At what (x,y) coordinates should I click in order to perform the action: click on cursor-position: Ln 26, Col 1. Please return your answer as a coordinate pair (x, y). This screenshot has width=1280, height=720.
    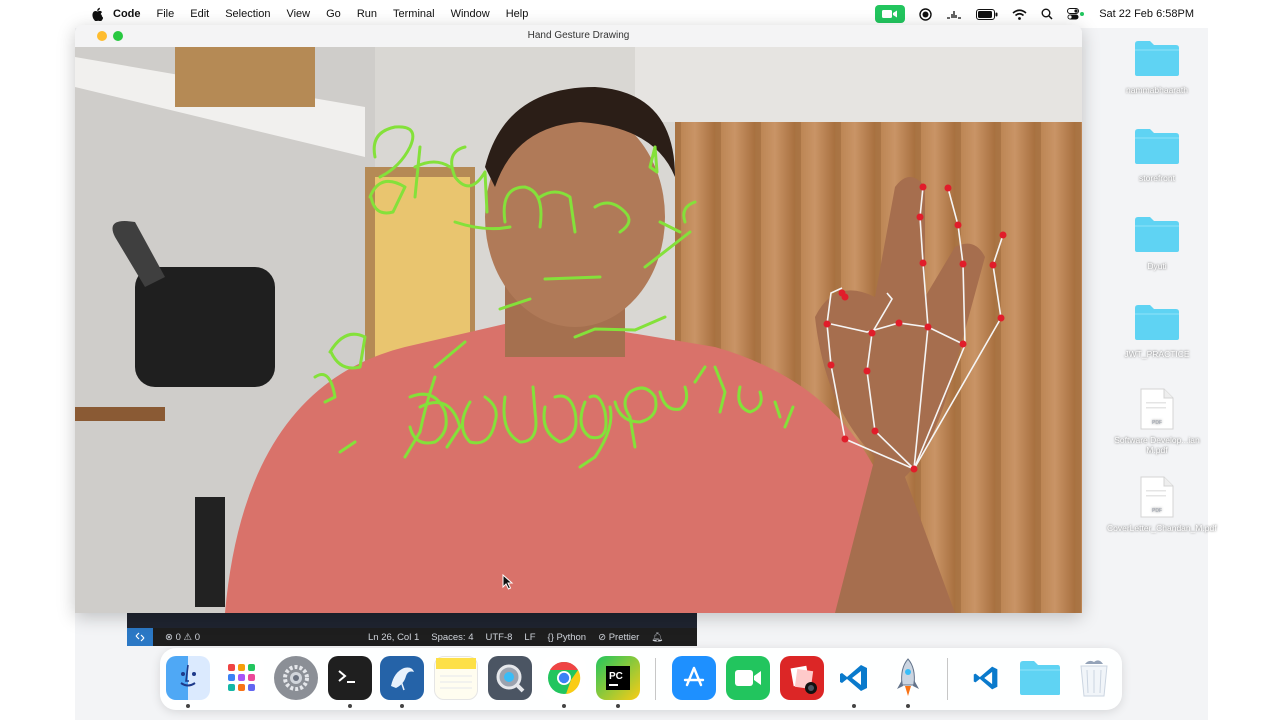
    Looking at the image, I should click on (393, 637).